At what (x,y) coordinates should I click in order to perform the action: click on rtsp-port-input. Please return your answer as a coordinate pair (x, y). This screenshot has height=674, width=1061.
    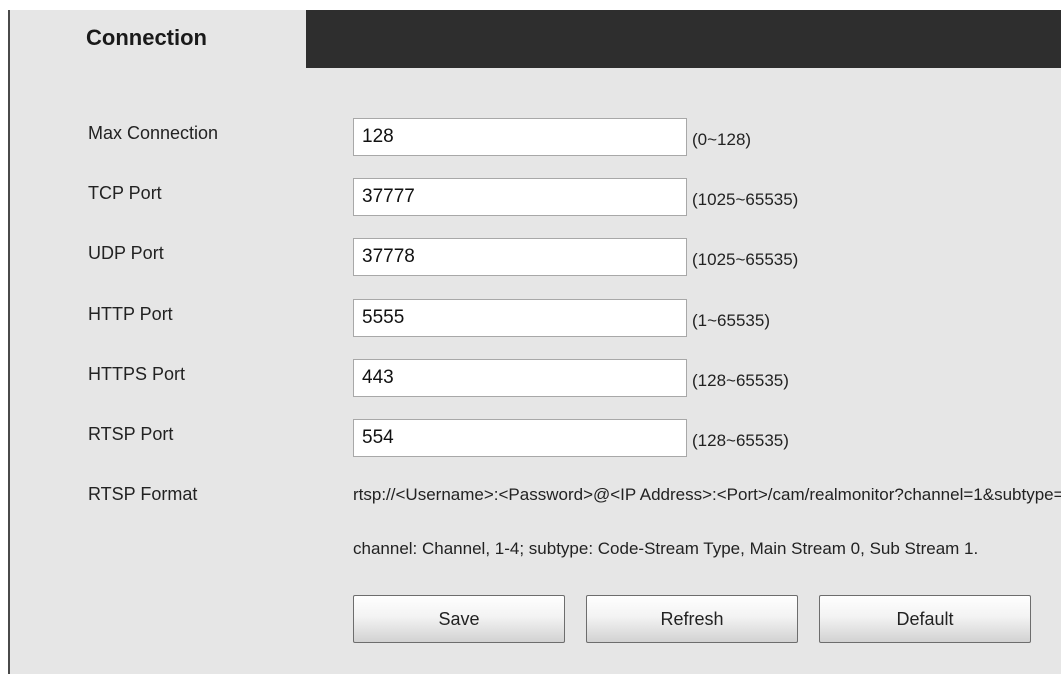
    Looking at the image, I should click on (520, 438).